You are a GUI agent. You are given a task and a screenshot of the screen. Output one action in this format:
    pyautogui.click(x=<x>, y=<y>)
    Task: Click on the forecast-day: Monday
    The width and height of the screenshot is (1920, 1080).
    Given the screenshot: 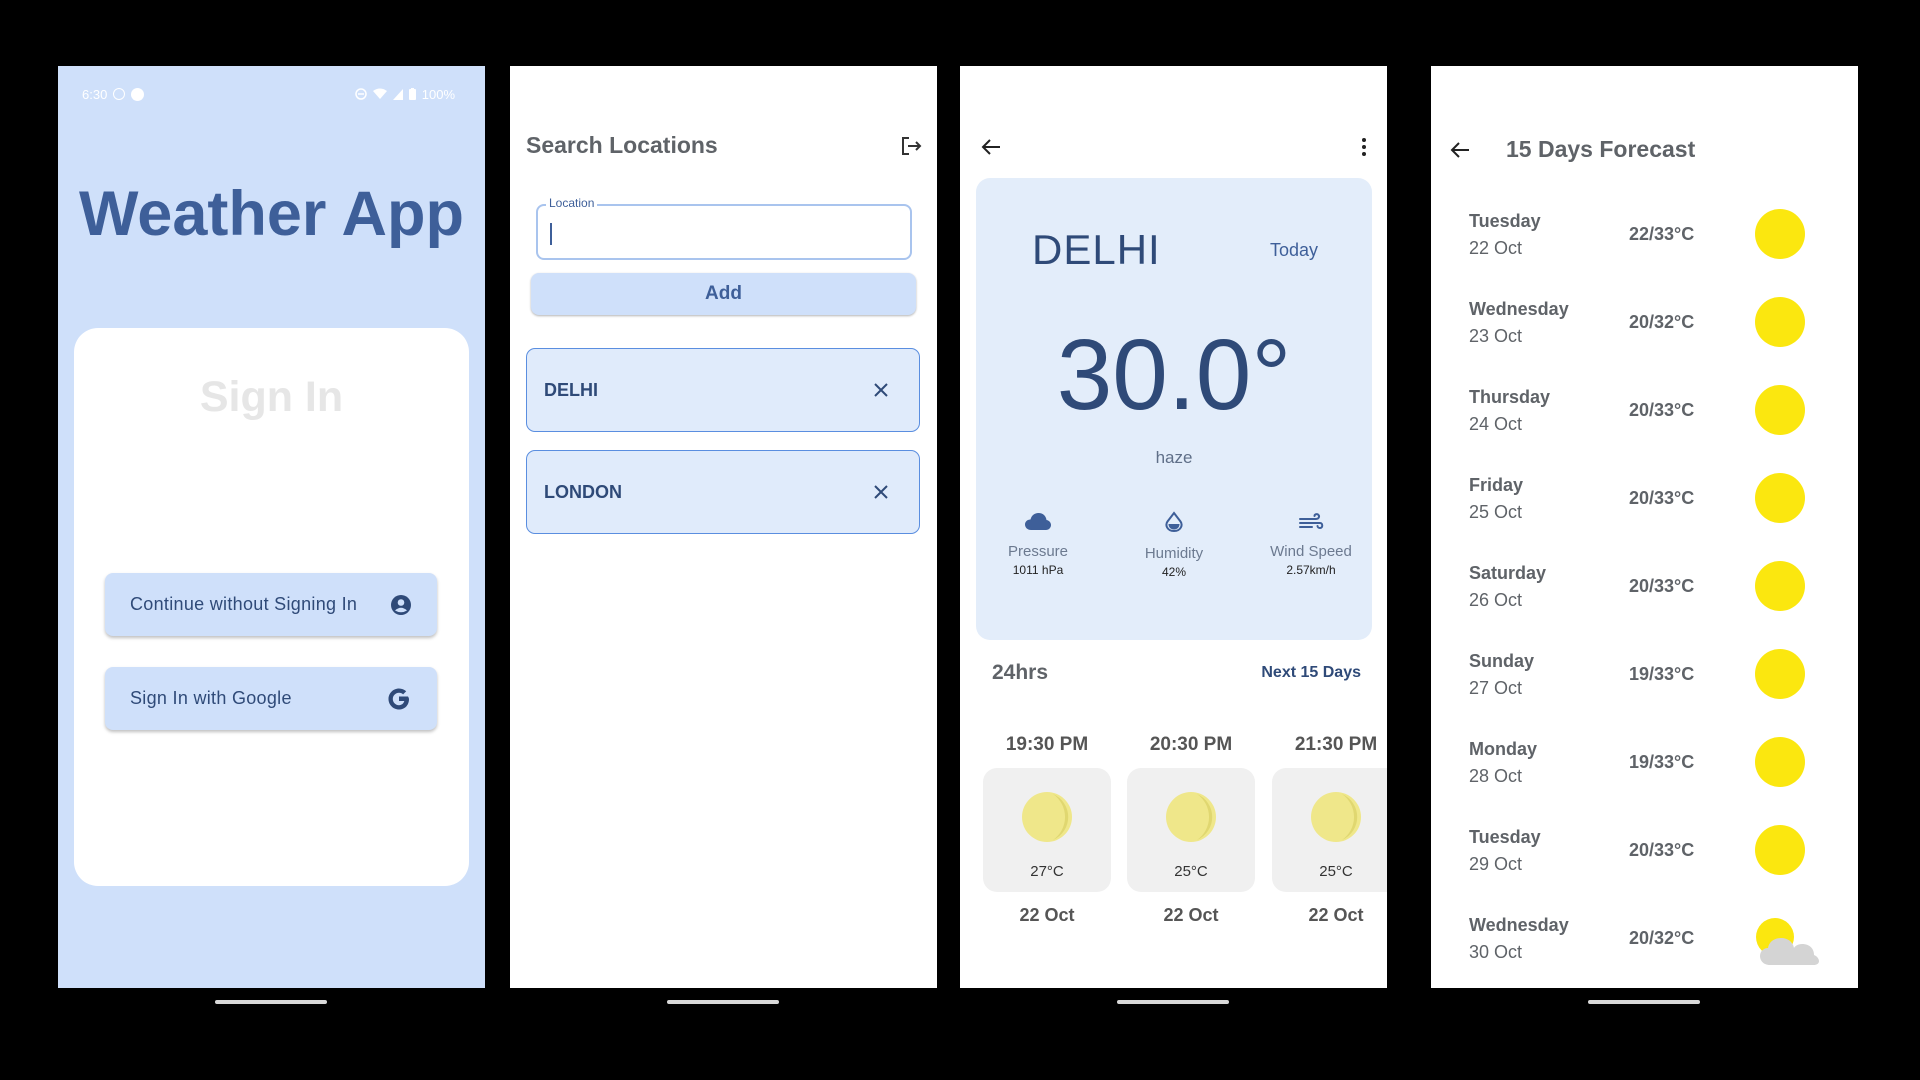 What is the action you would take?
    pyautogui.click(x=1503, y=749)
    